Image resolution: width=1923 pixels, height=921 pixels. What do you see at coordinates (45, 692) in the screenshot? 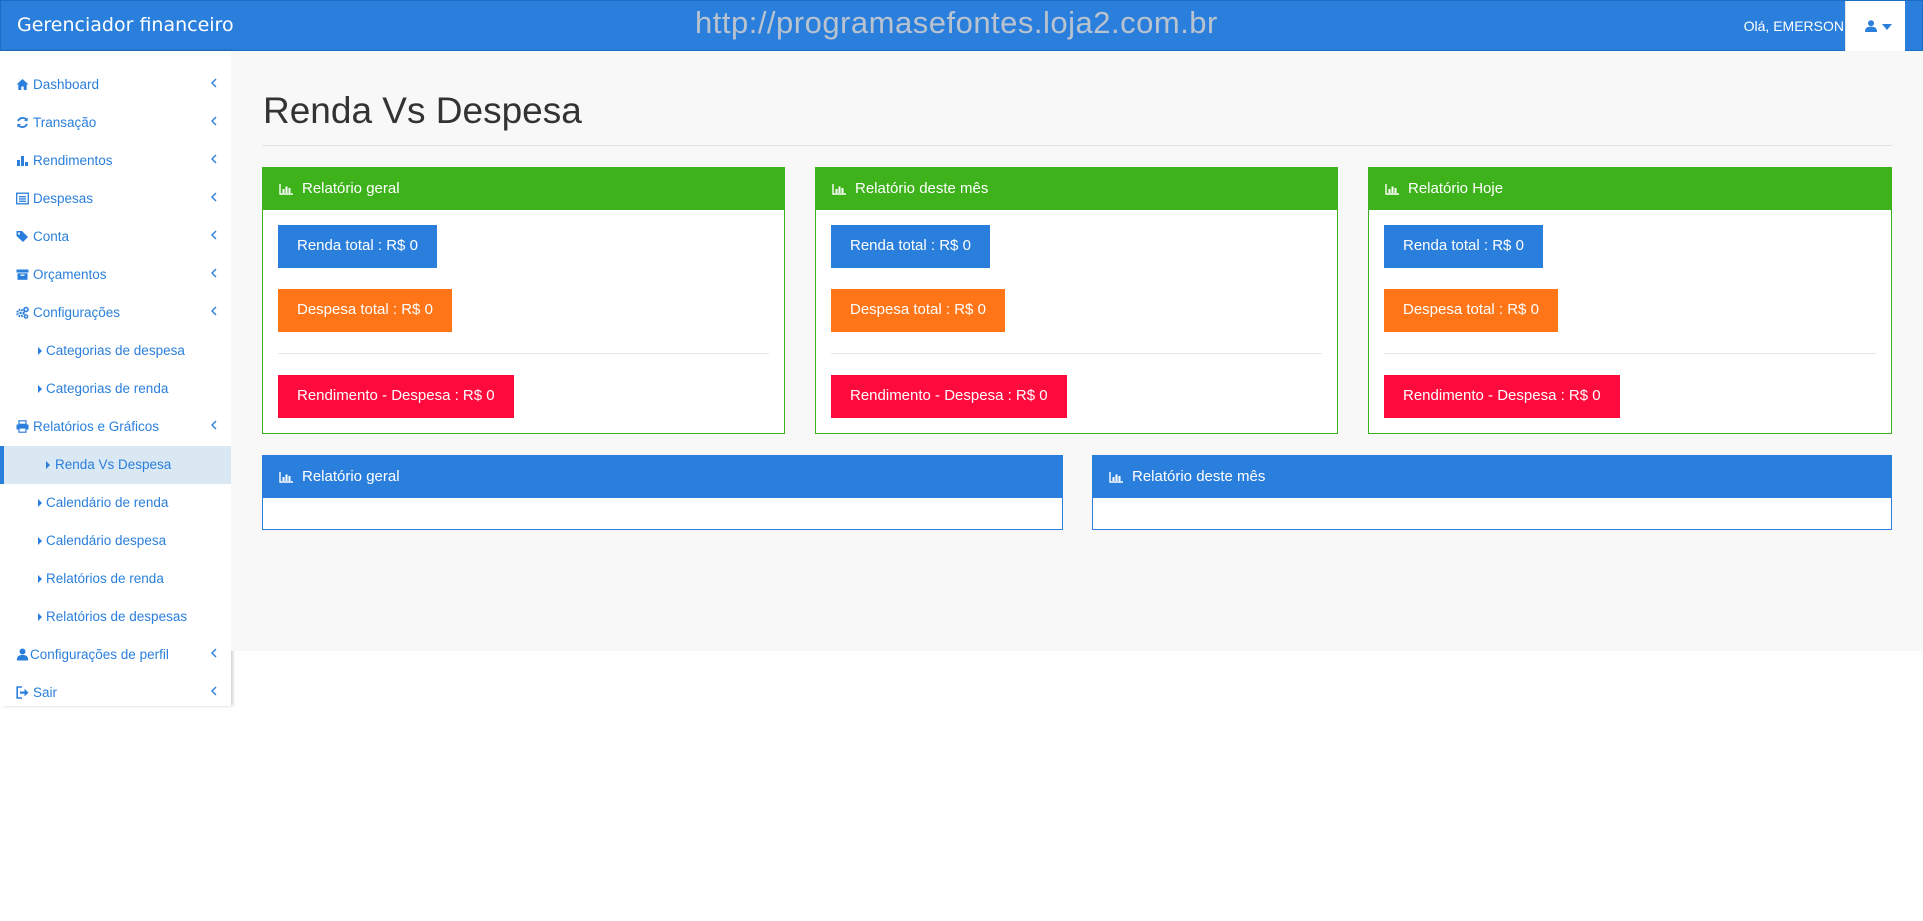
I see `sidebar-item-label: Sair` at bounding box center [45, 692].